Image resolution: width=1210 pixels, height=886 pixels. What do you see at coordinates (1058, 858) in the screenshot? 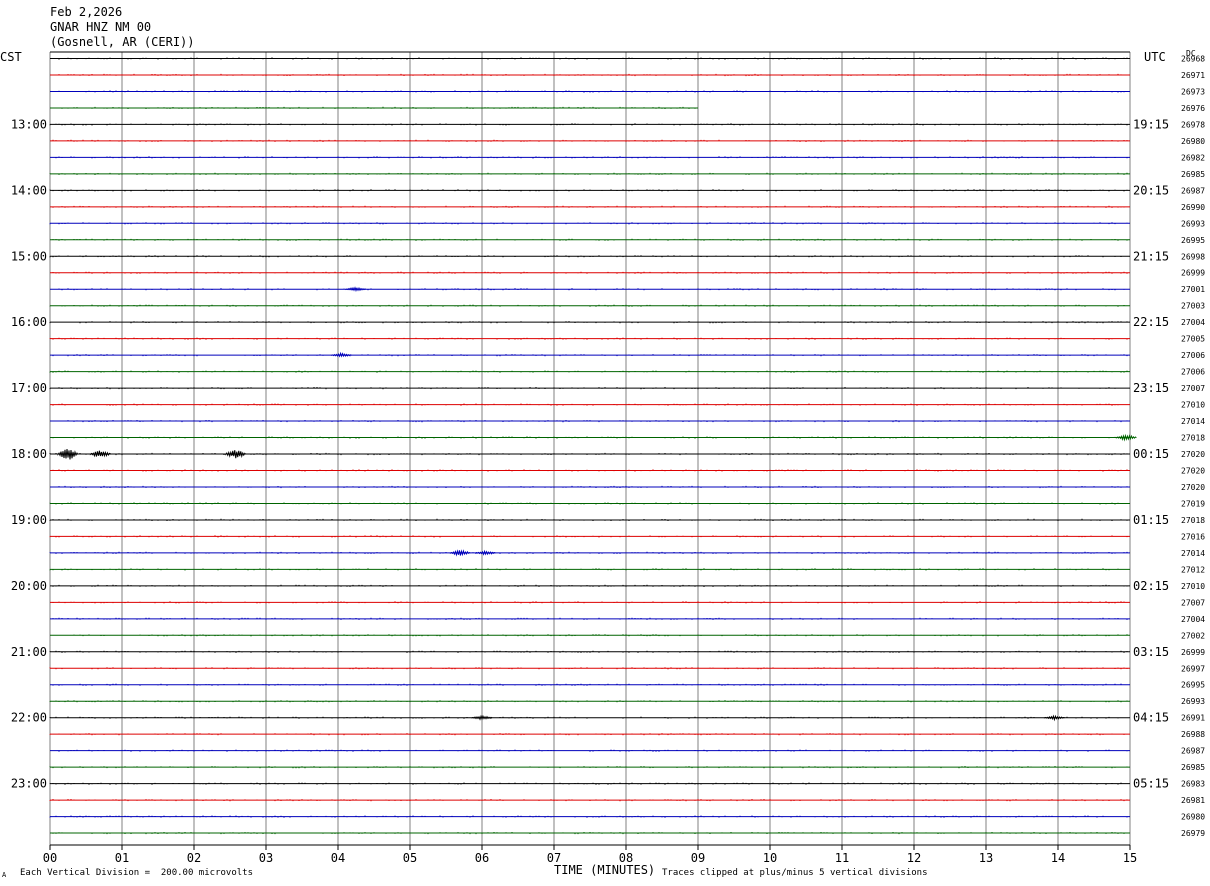
I see `x-tick-label: 14` at bounding box center [1058, 858].